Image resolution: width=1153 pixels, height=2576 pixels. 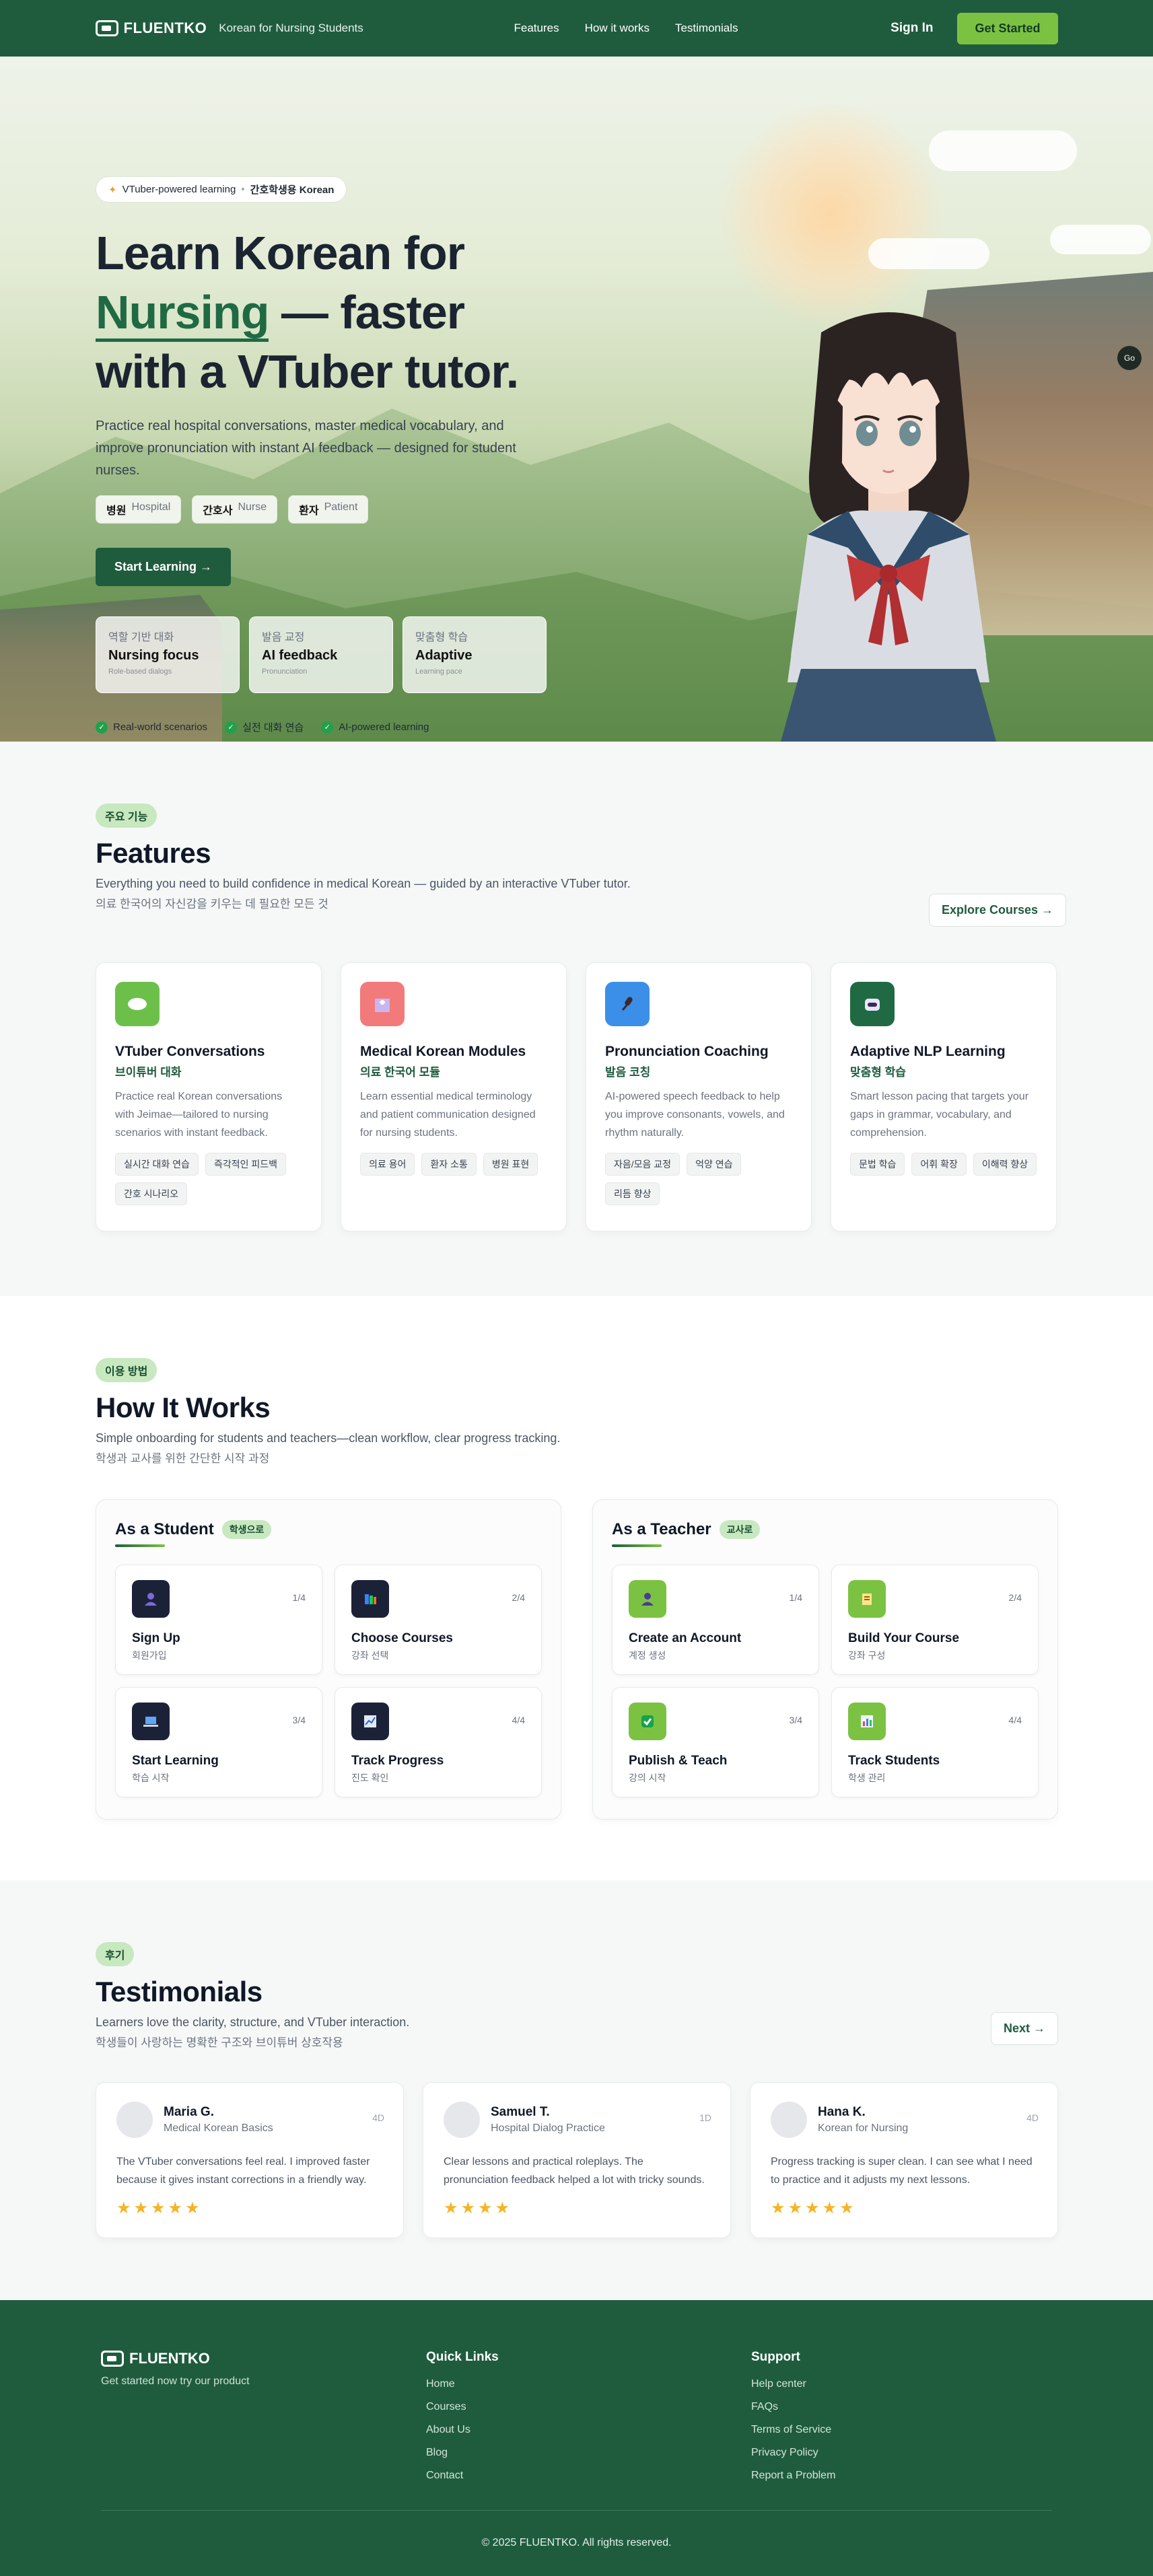 I want to click on footer-link-blog: Blog, so click(x=463, y=2453).